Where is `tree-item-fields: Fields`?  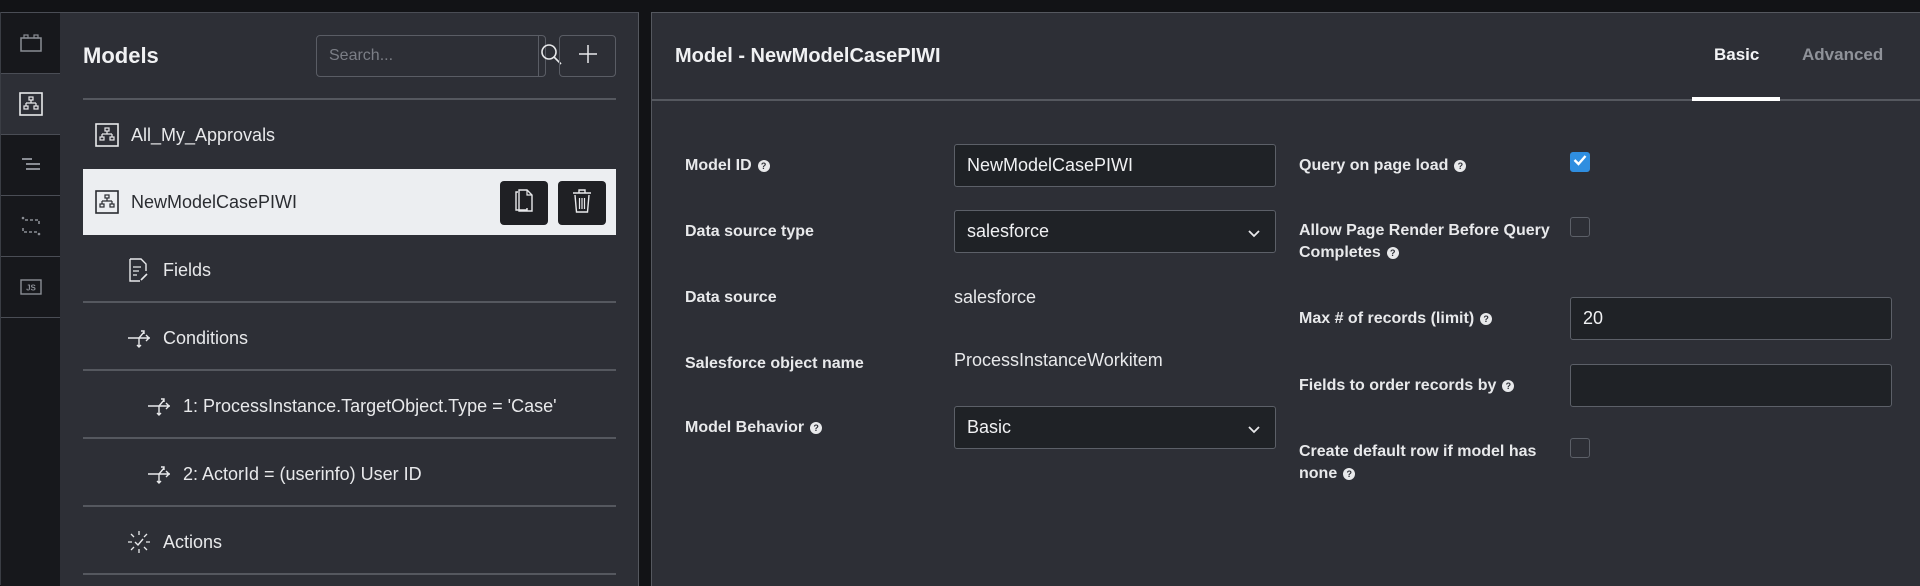
tree-item-fields: Fields is located at coordinates (349, 270).